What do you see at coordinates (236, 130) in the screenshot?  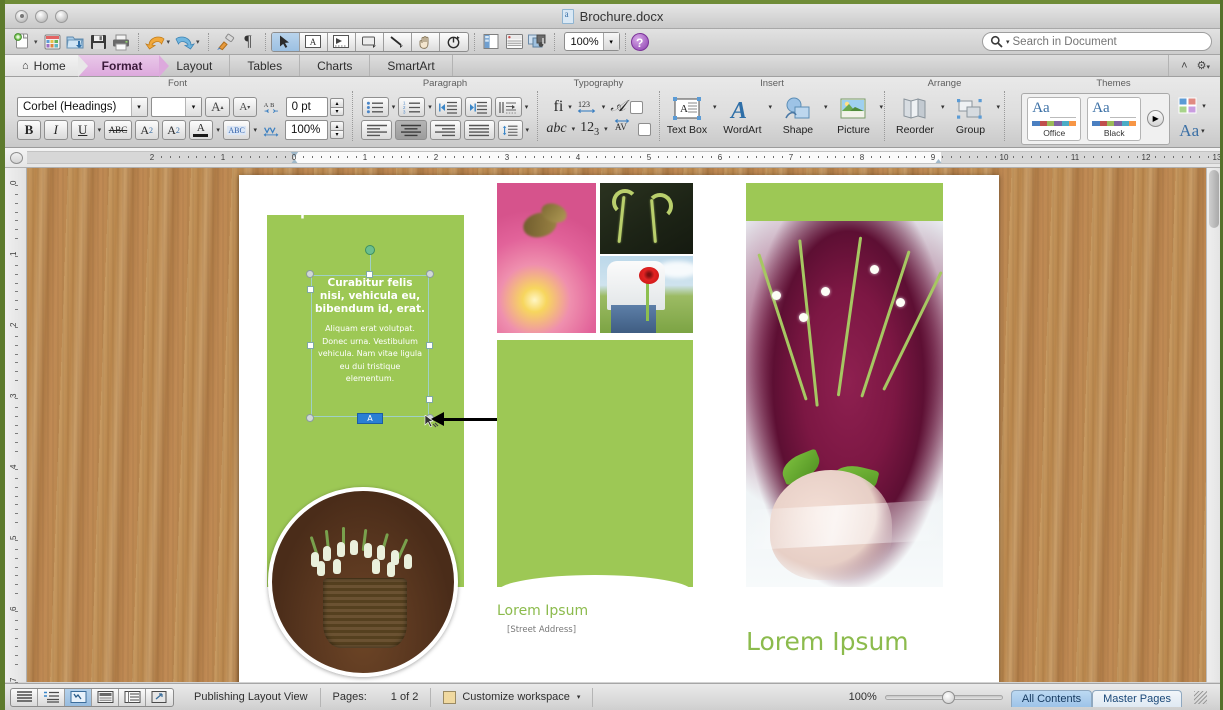 I see `highlight-button: ABC` at bounding box center [236, 130].